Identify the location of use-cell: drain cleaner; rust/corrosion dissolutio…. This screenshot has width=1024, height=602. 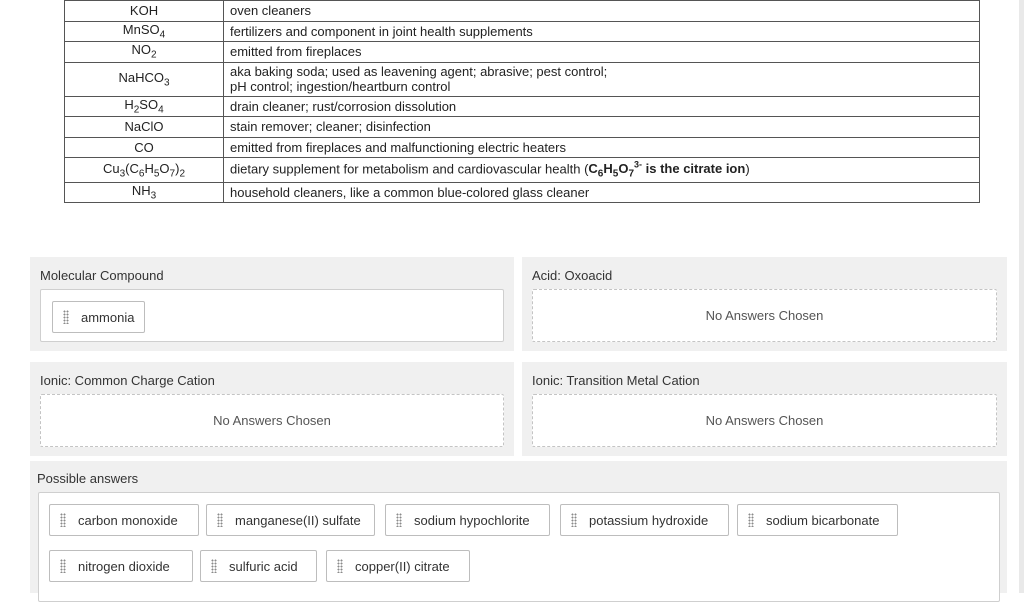
(601, 106).